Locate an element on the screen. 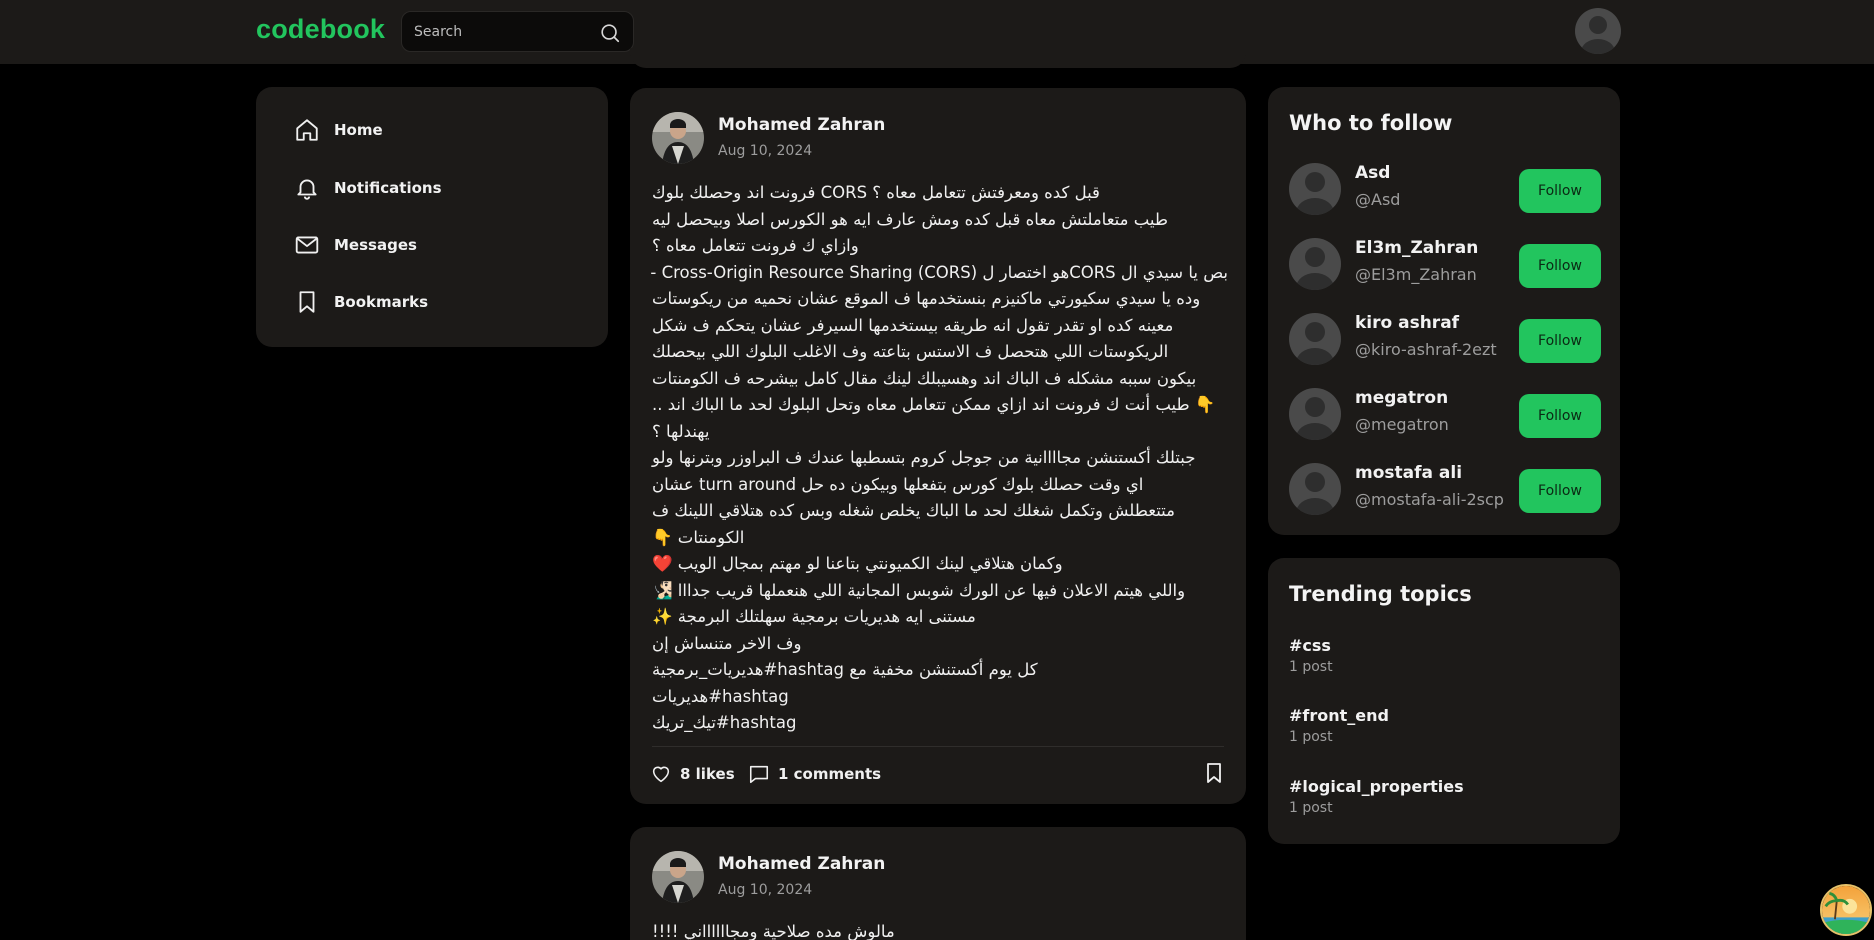 Image resolution: width=1874 pixels, height=940 pixels. suggested-user: kiro ashraf @kiro-ashraf-2ezt Follow is located at coordinates (1445, 339).